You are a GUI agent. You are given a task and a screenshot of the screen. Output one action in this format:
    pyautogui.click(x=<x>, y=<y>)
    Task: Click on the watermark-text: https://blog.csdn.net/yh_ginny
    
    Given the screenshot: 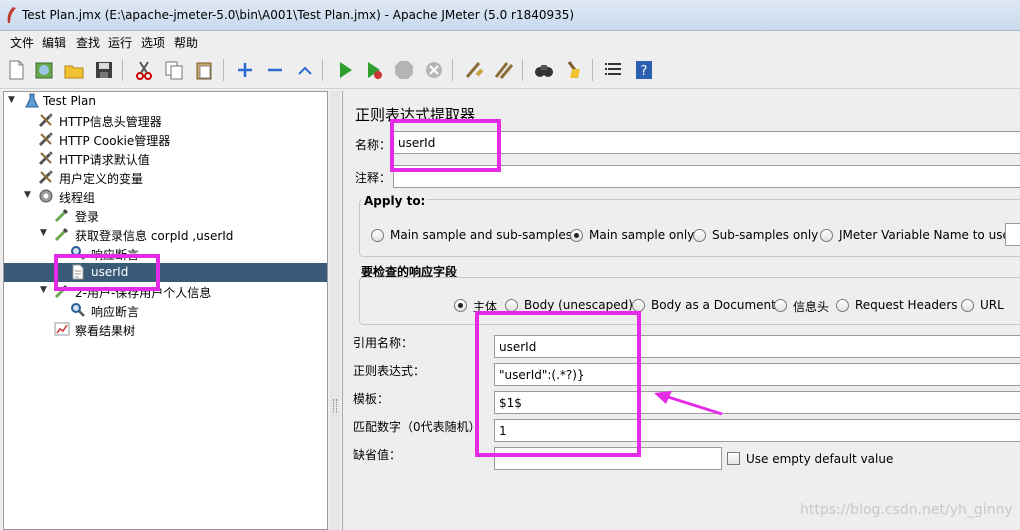 What is the action you would take?
    pyautogui.click(x=906, y=510)
    